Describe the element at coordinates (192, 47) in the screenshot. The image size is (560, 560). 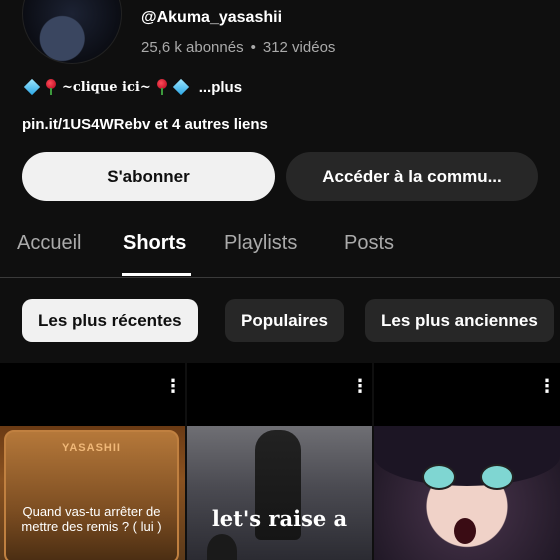
I see `subscriber-count: 25,6 k abonnés` at that location.